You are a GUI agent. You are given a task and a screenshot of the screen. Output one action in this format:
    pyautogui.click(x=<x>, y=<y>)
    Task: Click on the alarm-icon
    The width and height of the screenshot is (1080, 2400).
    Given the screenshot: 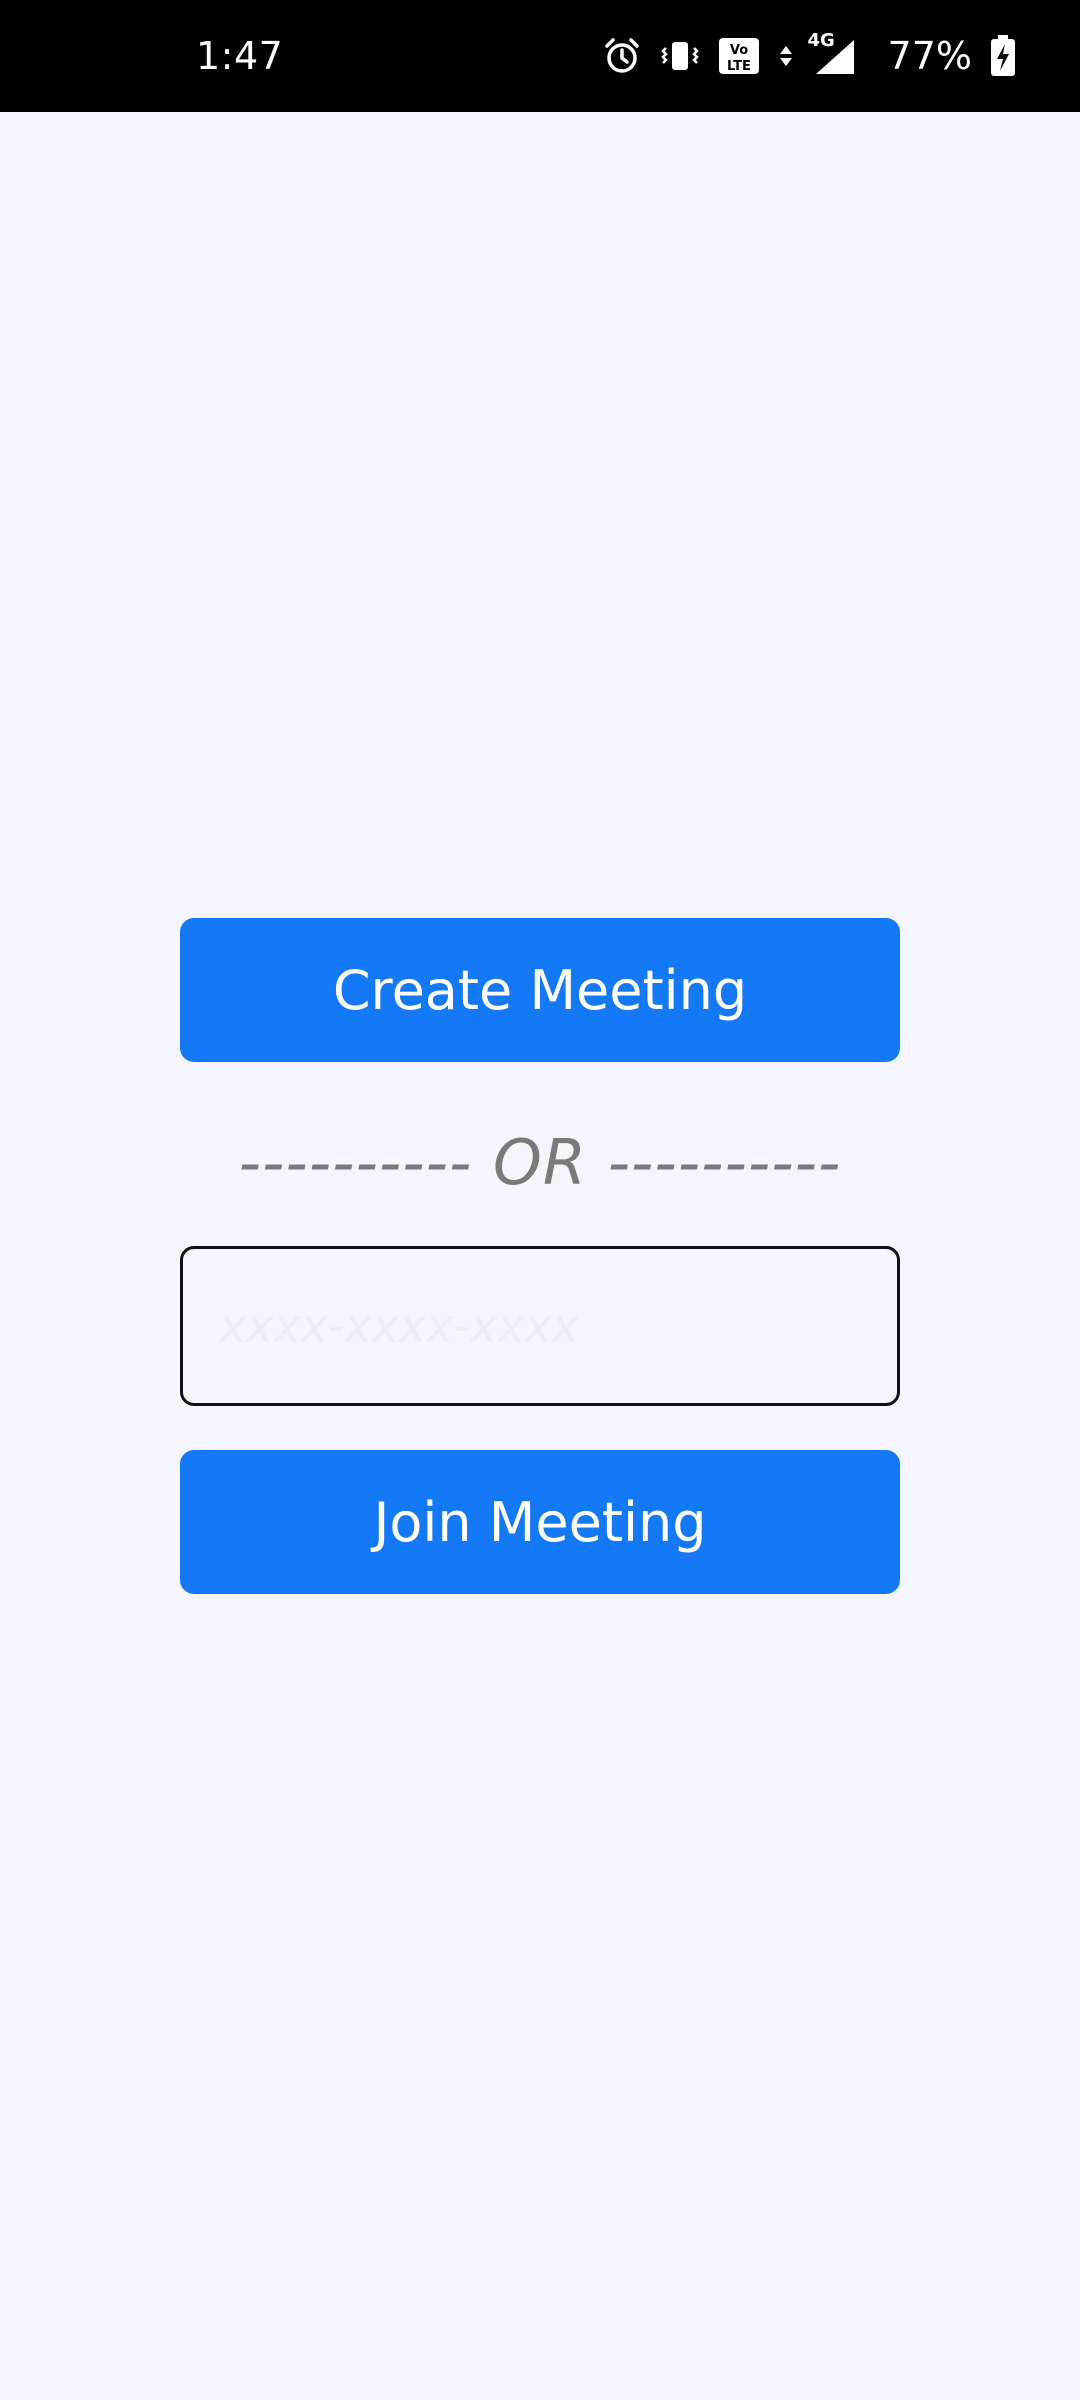 What is the action you would take?
    pyautogui.click(x=622, y=56)
    